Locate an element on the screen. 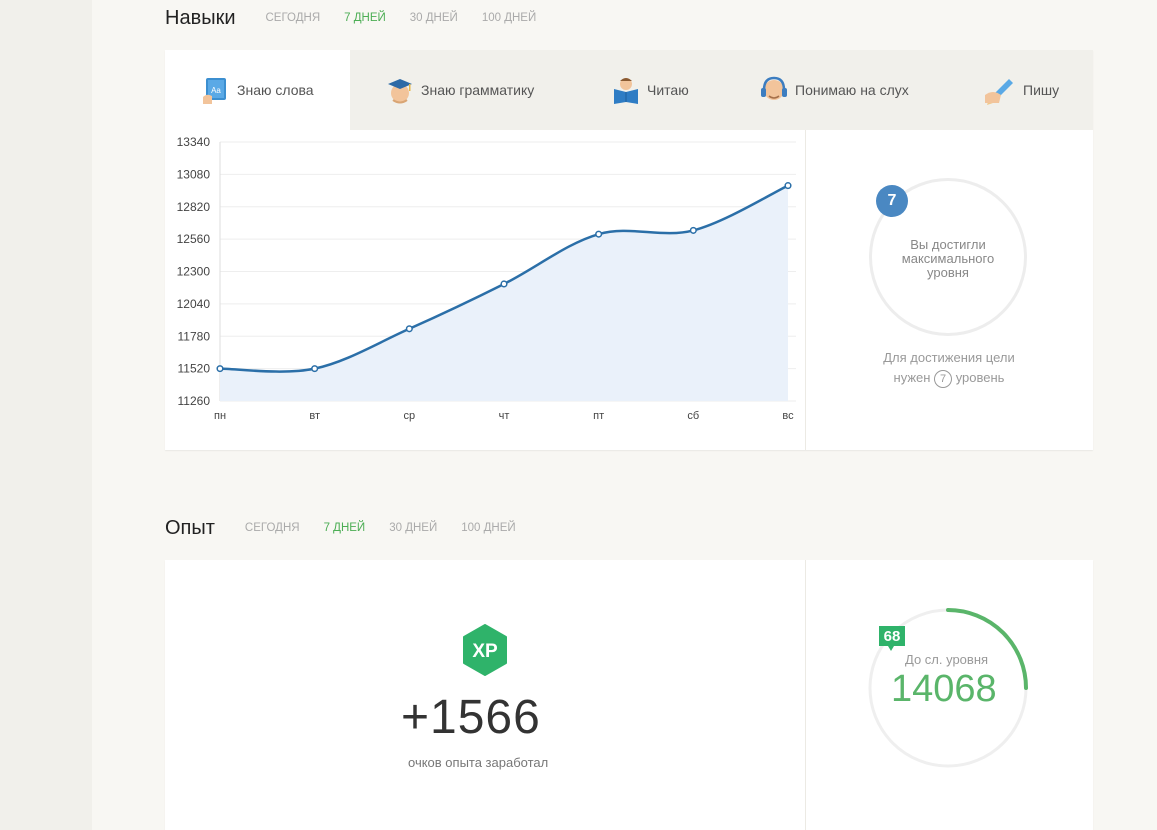 Image resolution: width=1157 pixels, height=830 pixels. goal-sub-before: Для достижения цели is located at coordinates (949, 357).